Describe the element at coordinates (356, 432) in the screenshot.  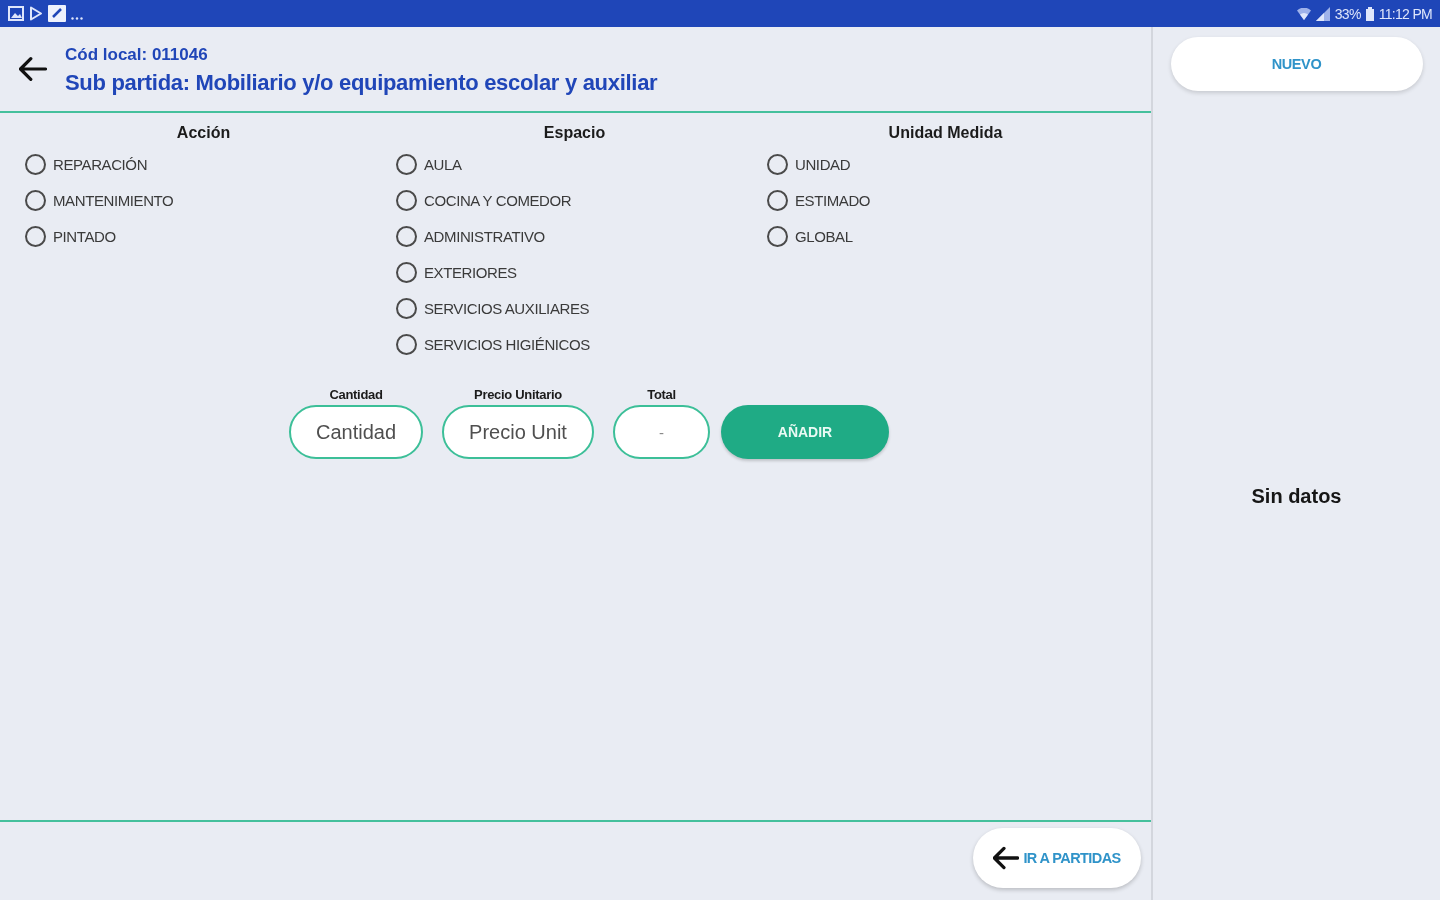
I see `input-field: Cantidad` at that location.